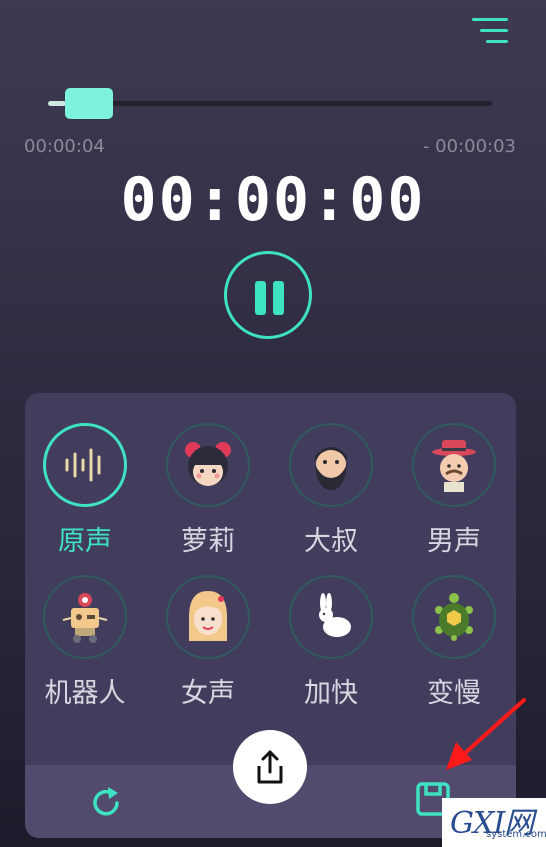 The image size is (546, 847). Describe the element at coordinates (331, 642) in the screenshot. I see `effect-faster: 加快` at that location.